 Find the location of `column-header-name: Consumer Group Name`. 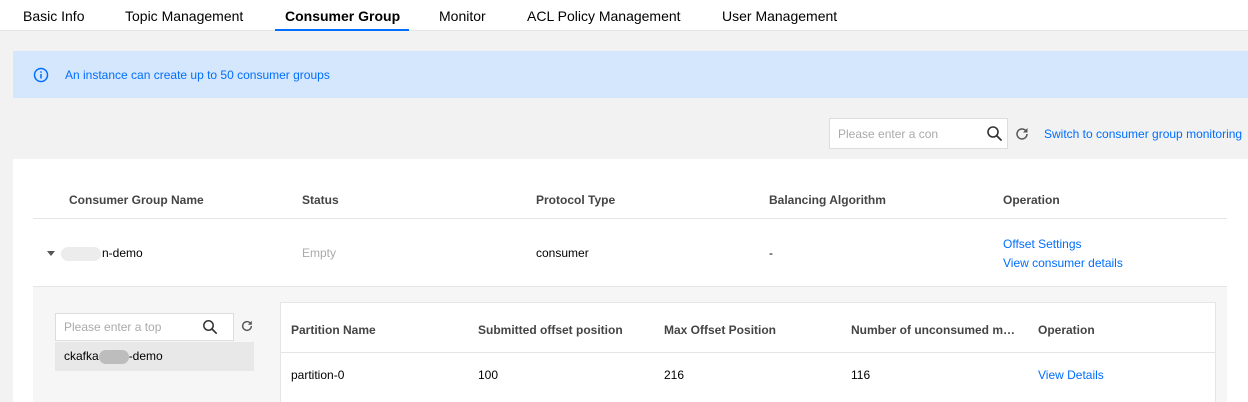

column-header-name: Consumer Group Name is located at coordinates (136, 200).